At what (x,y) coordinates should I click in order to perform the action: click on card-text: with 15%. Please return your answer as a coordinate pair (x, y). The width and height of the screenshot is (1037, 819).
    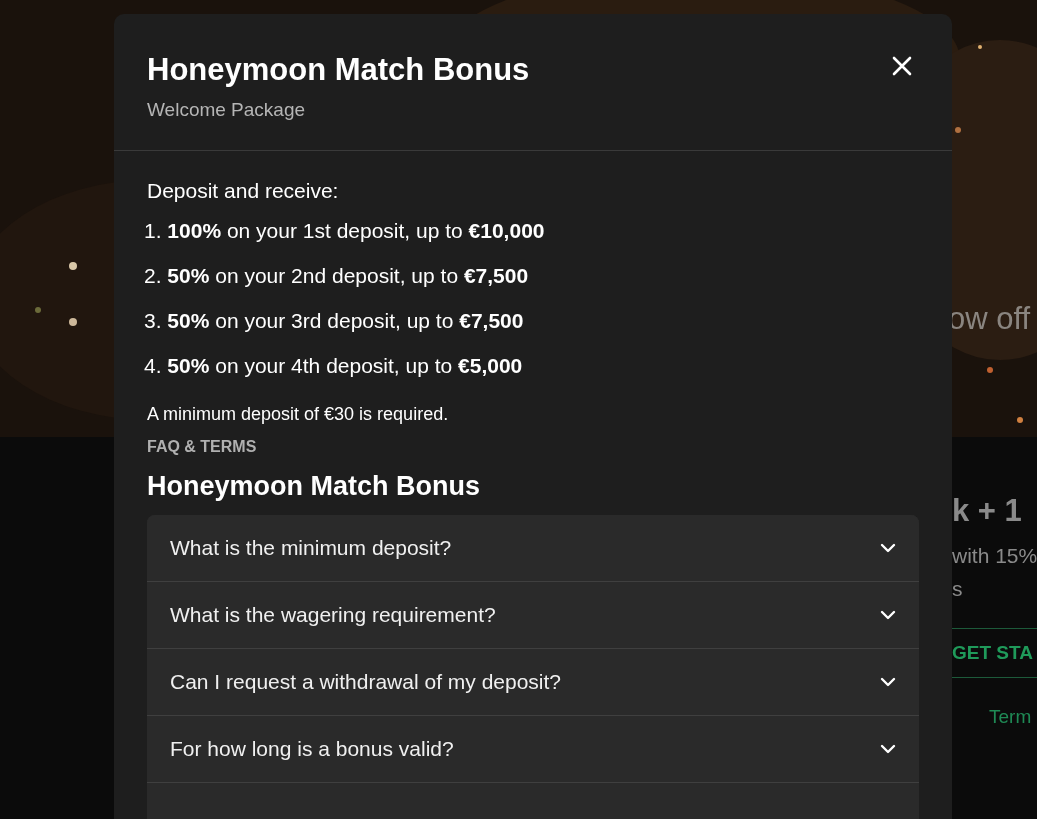
    Looking at the image, I should click on (994, 556).